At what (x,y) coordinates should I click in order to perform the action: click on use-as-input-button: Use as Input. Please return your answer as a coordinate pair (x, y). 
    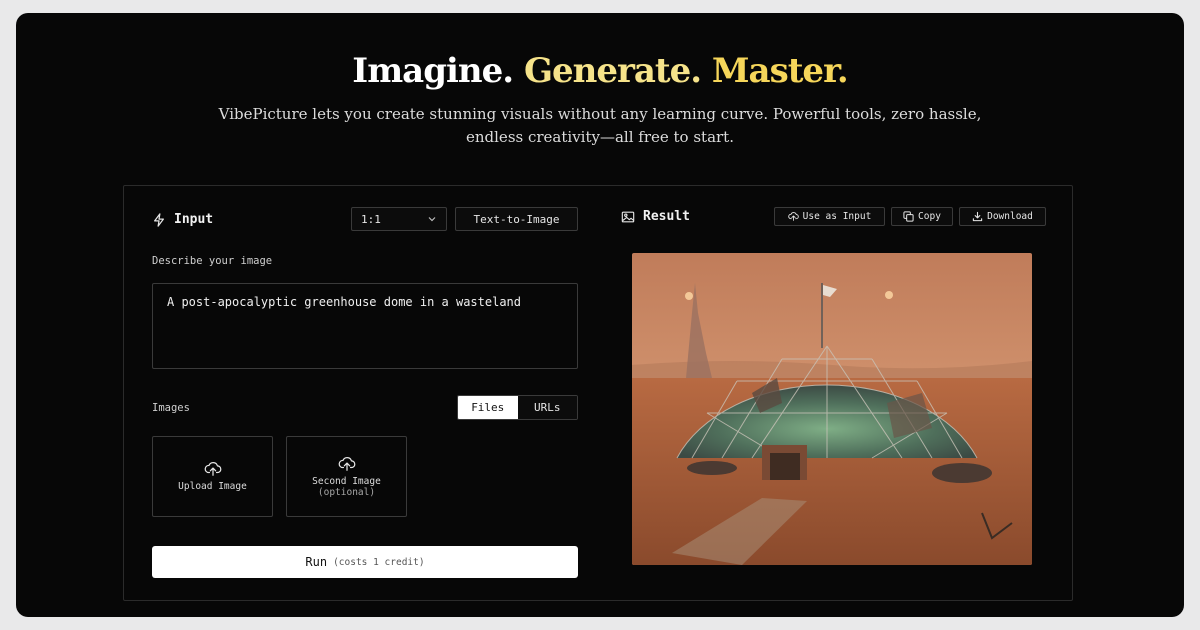
    Looking at the image, I should click on (829, 216).